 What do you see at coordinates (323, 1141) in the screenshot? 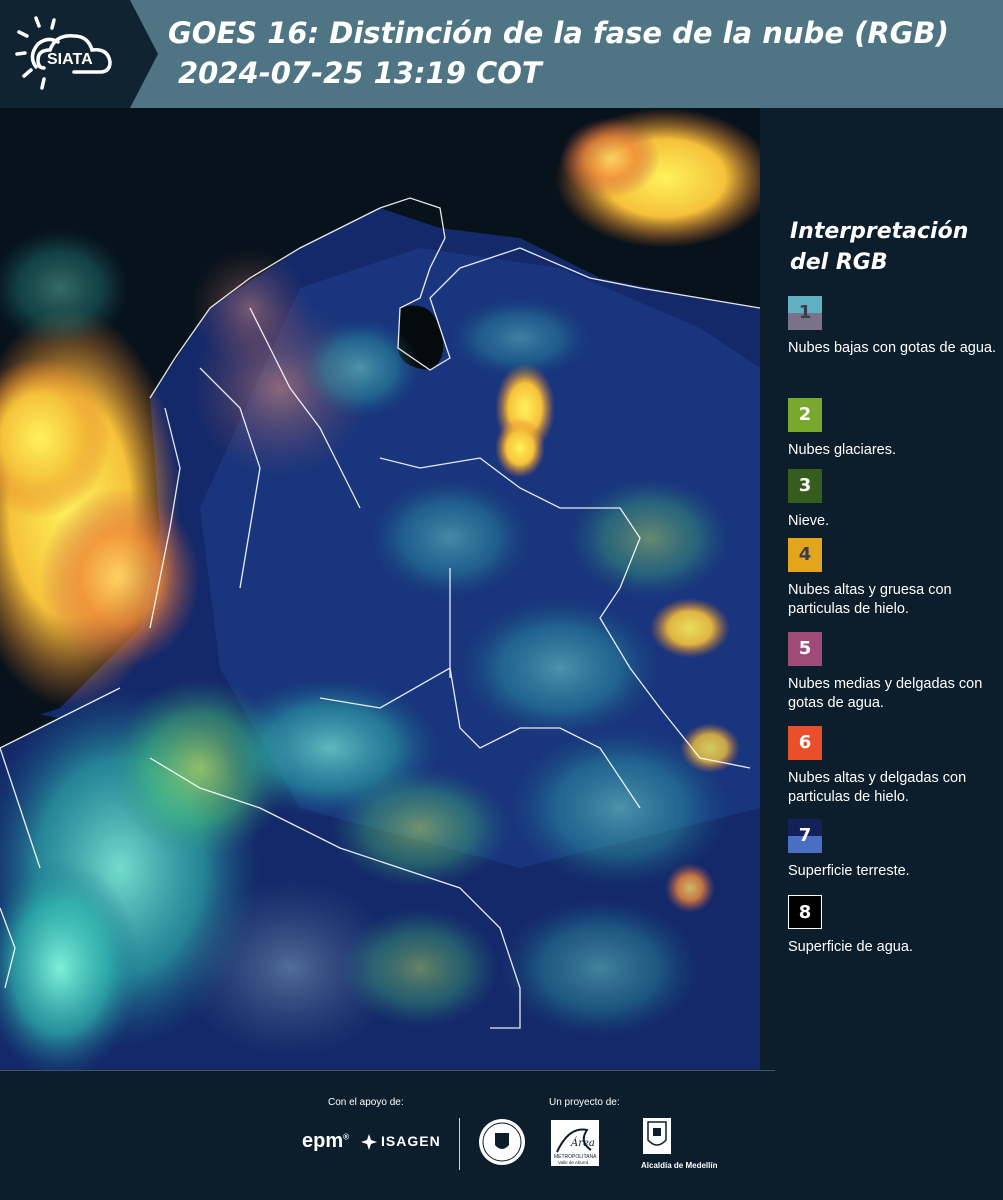
I see `epm-logo-text: epm` at bounding box center [323, 1141].